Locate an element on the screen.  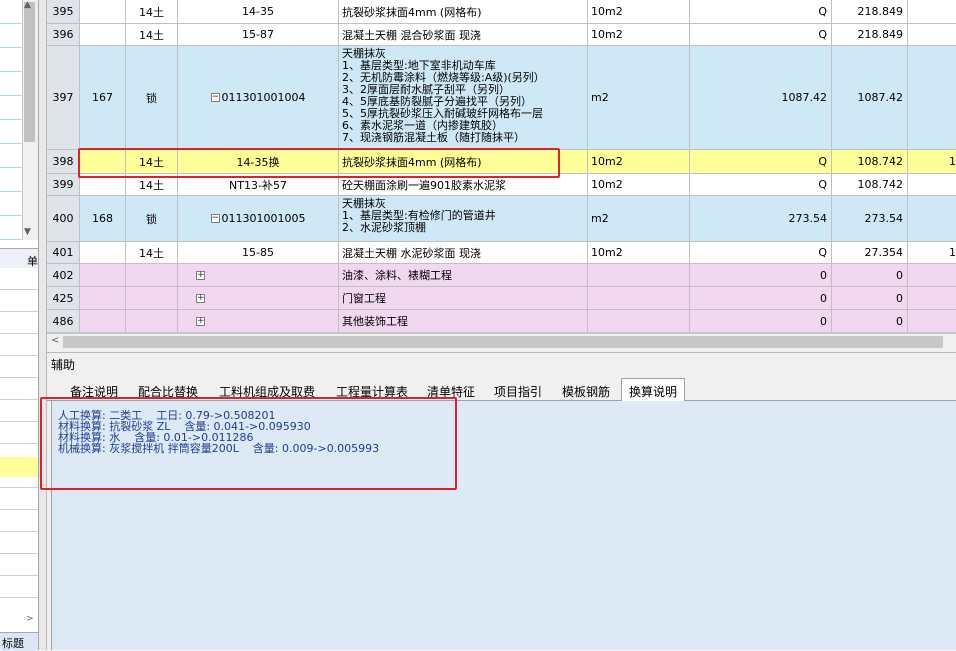
scroll-left-icon: < is located at coordinates (55, 340).